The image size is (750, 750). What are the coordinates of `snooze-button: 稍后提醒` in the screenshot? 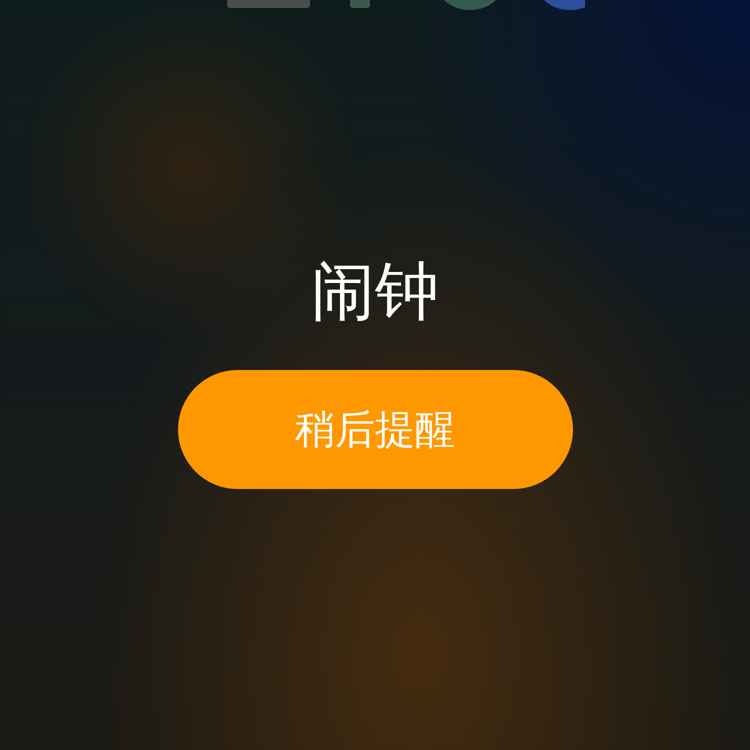 It's located at (375, 429).